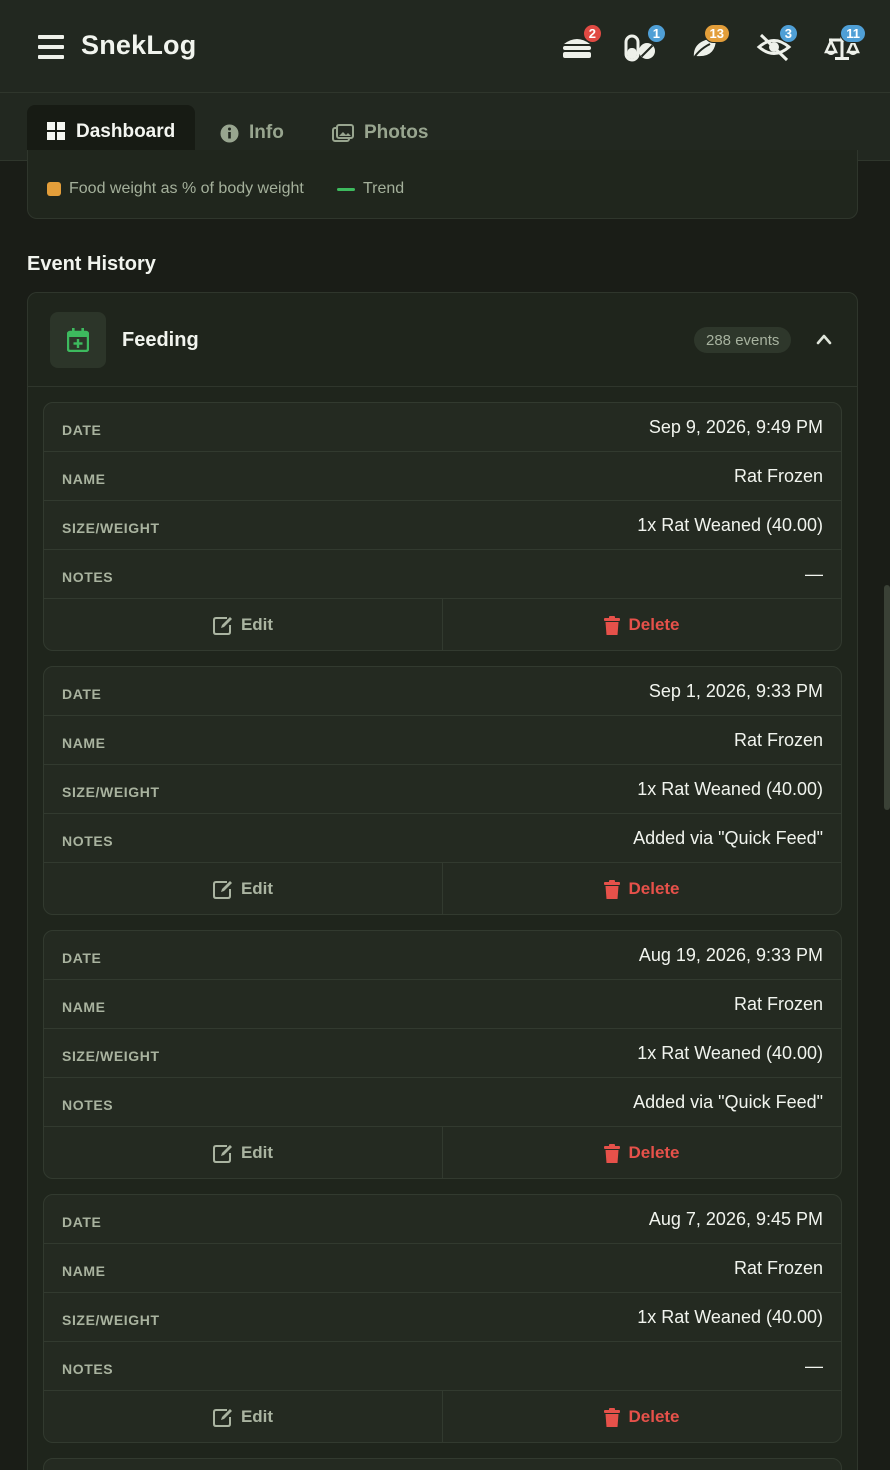 The height and width of the screenshot is (1470, 890). Describe the element at coordinates (56, 131) in the screenshot. I see `grid-icon` at that location.